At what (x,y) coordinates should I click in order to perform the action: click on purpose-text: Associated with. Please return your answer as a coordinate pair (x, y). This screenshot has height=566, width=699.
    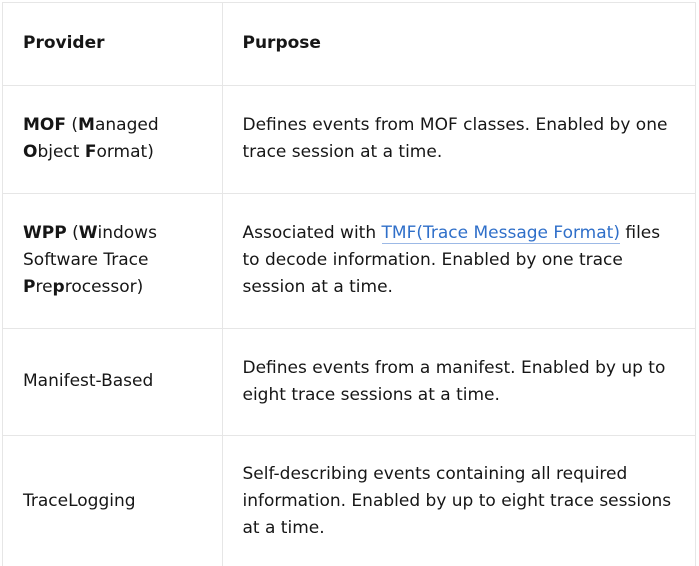
    Looking at the image, I should click on (312, 233).